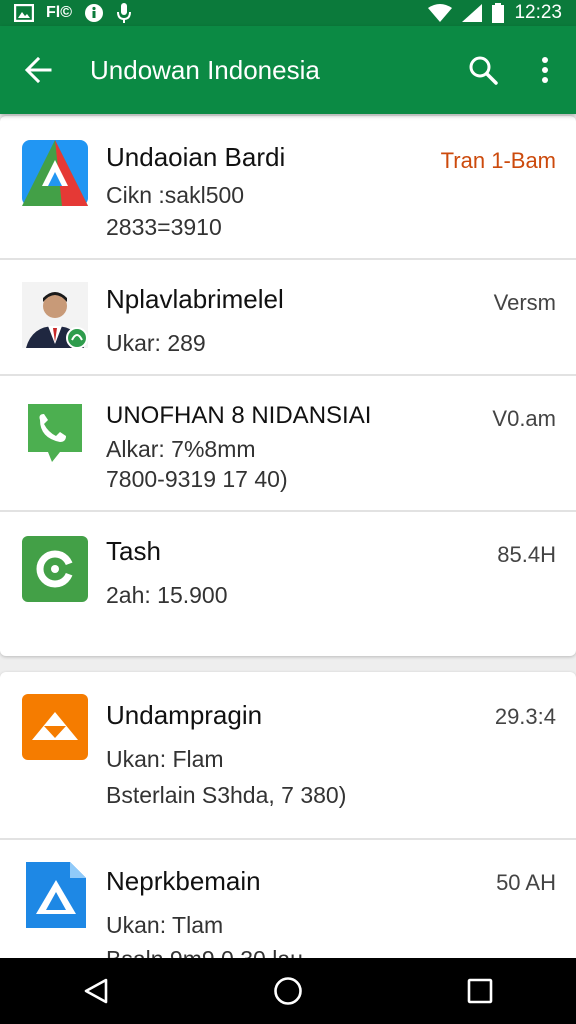 The width and height of the screenshot is (576, 1024). Describe the element at coordinates (440, 13) in the screenshot. I see `wifi-icon` at that location.